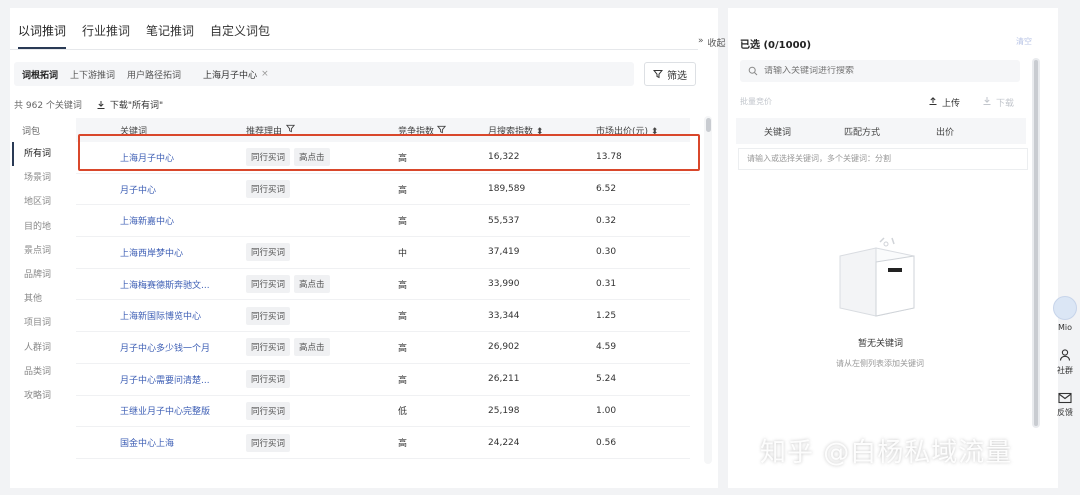 The height and width of the screenshot is (495, 1080). I want to click on empty-subtitle: 请从左侧列表添加关键词, so click(880, 363).